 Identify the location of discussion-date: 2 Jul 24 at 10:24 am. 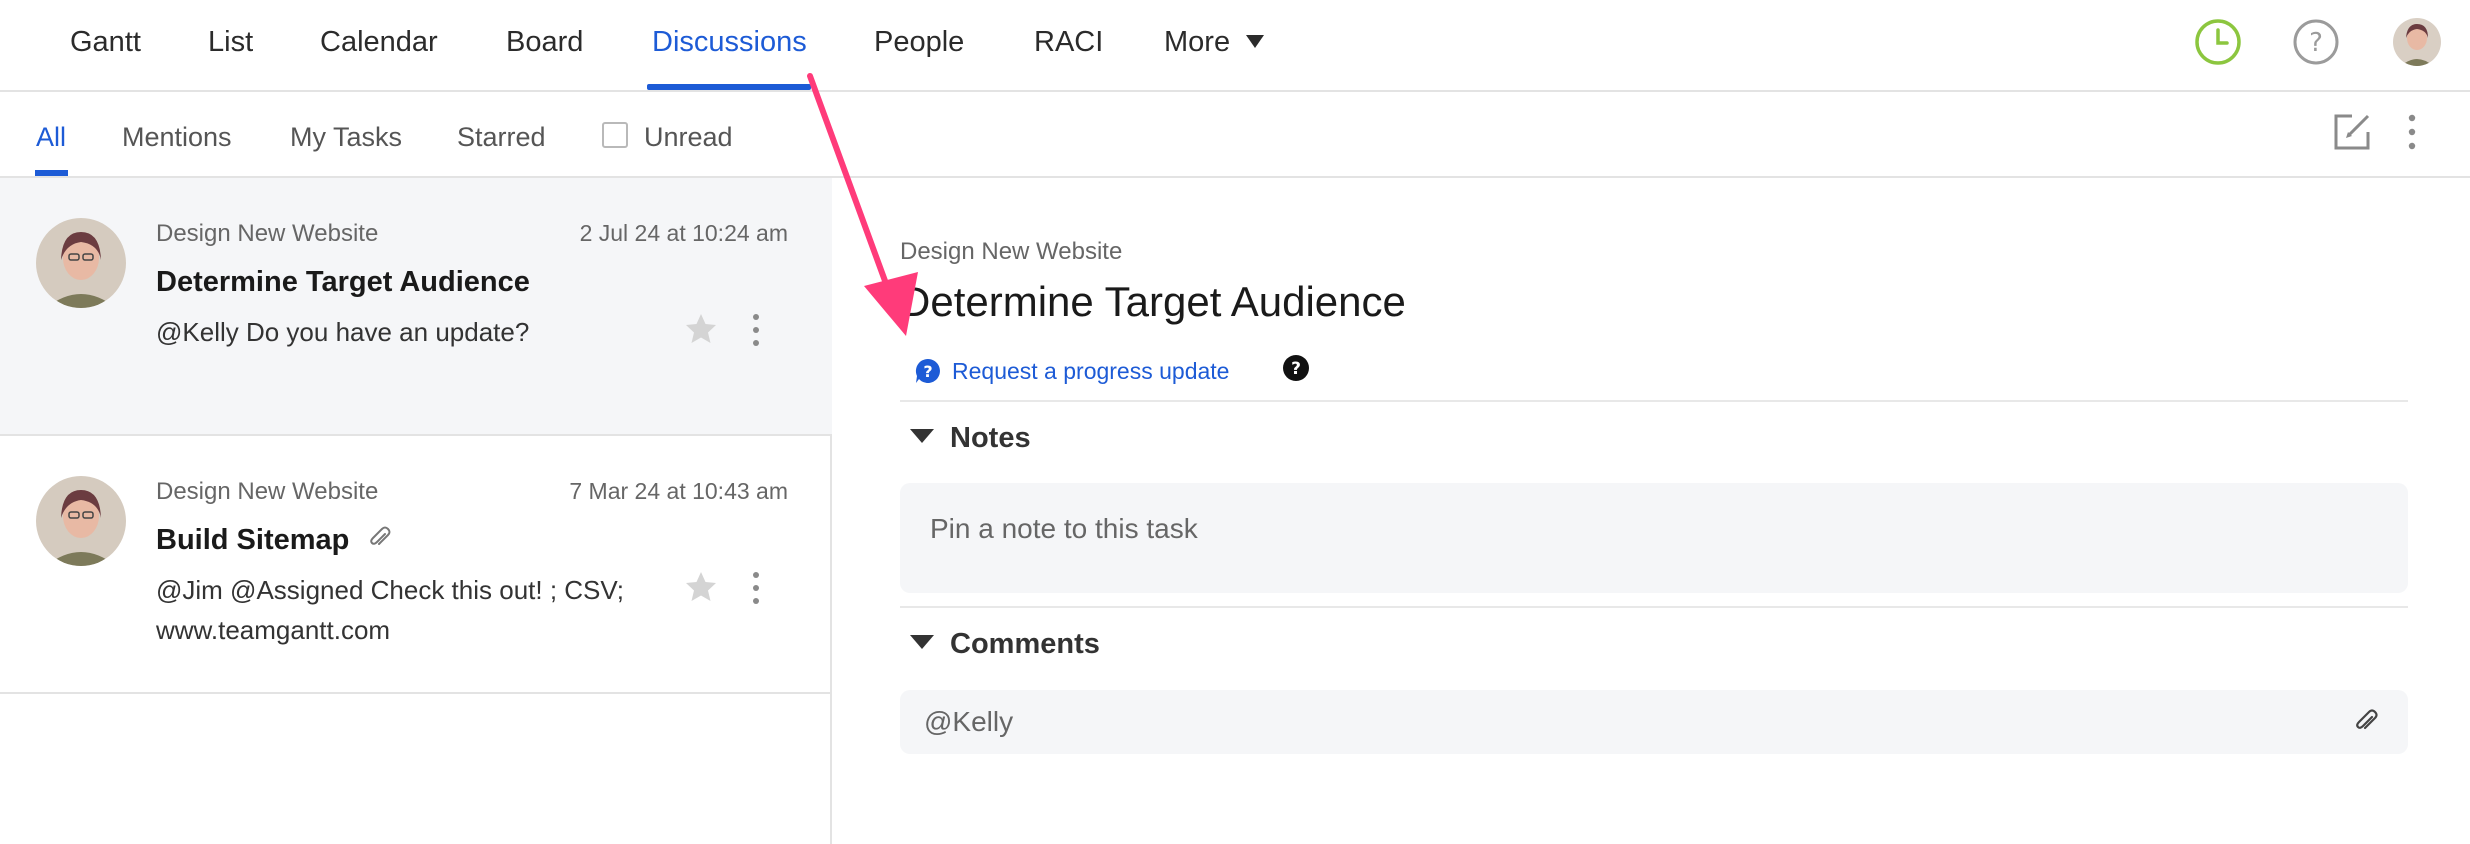
(683, 233).